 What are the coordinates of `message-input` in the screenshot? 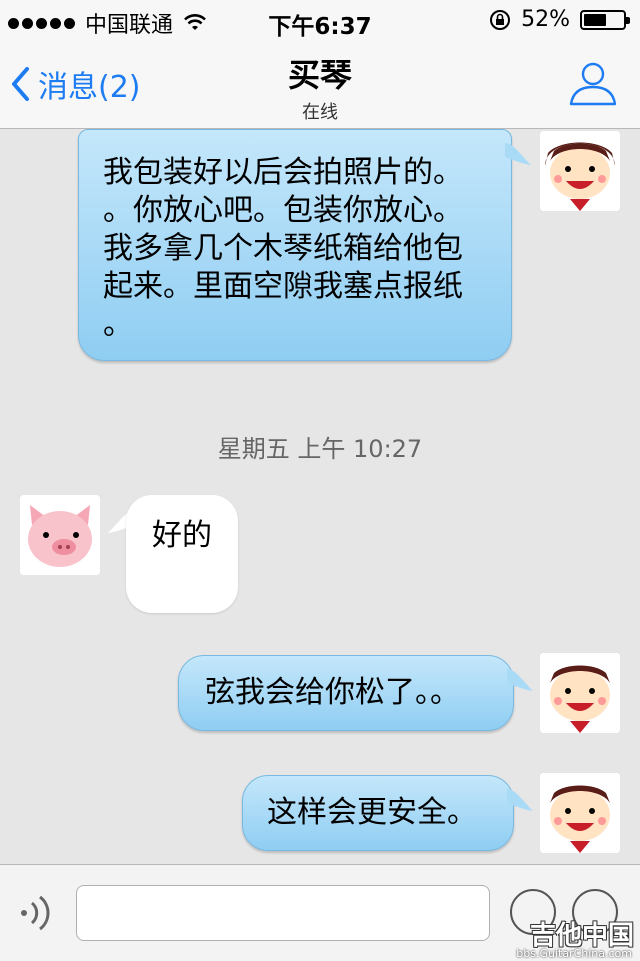 It's located at (283, 913).